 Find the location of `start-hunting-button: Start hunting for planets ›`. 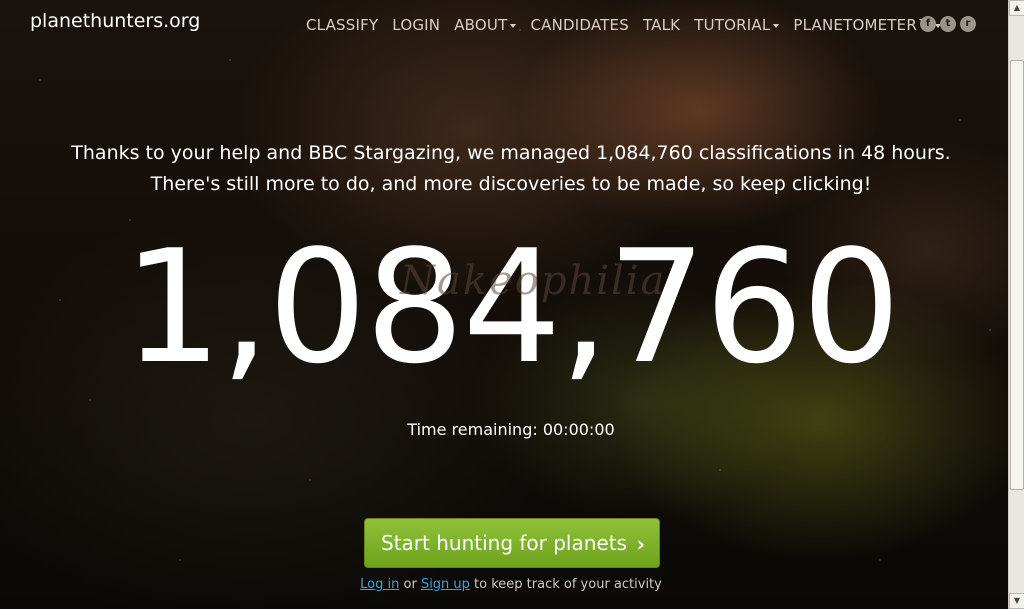

start-hunting-button: Start hunting for planets › is located at coordinates (512, 543).